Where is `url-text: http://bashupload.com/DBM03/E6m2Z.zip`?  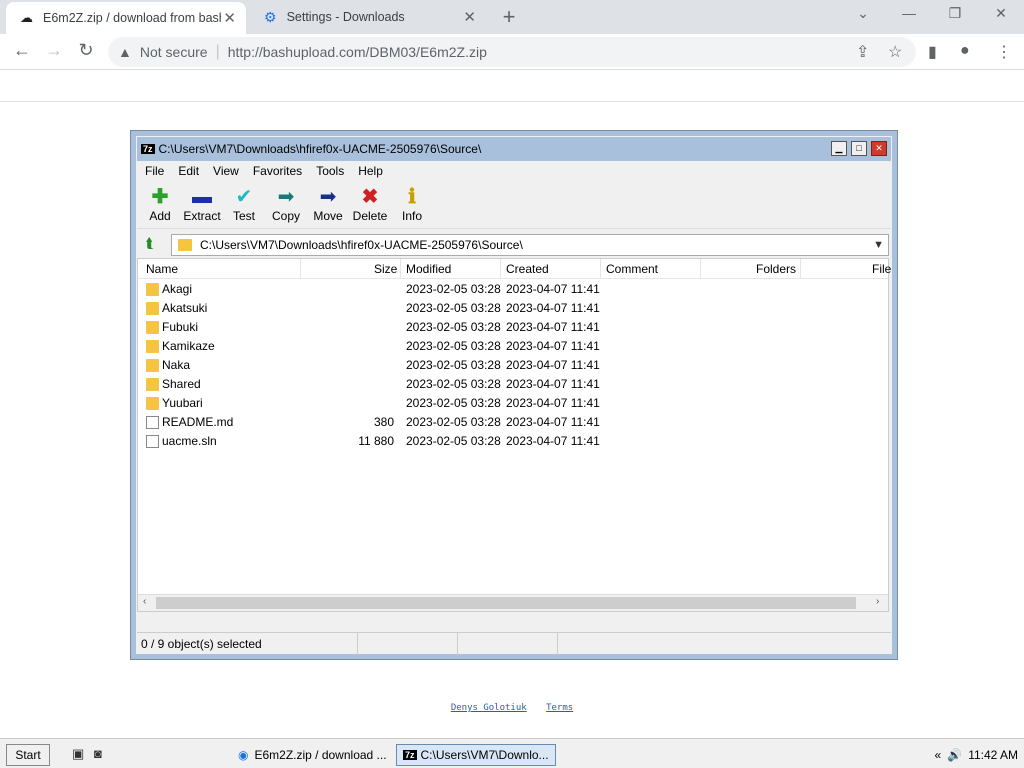
url-text: http://bashupload.com/DBM03/E6m2Z.zip is located at coordinates (357, 52).